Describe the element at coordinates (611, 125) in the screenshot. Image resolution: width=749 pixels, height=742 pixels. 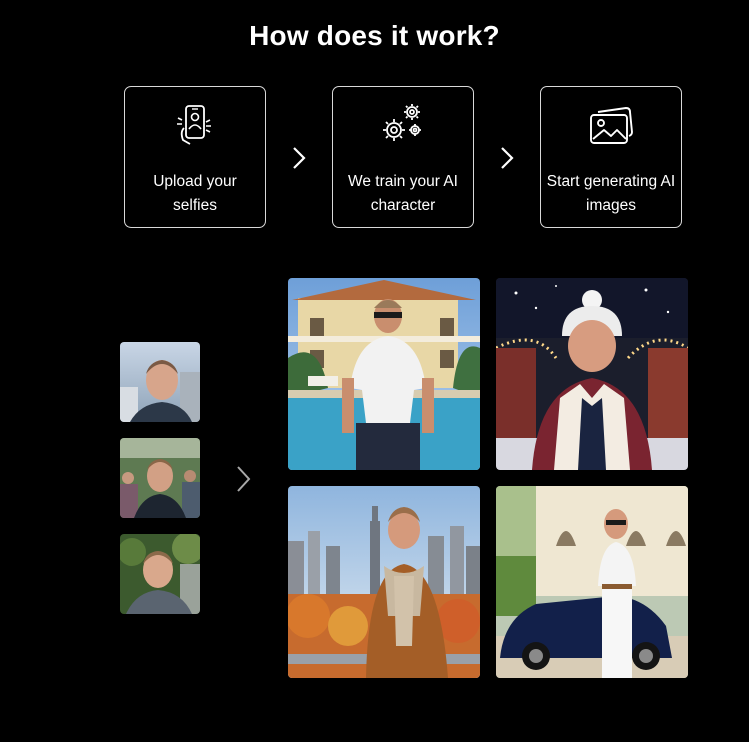
I see `image-gallery-icon` at that location.